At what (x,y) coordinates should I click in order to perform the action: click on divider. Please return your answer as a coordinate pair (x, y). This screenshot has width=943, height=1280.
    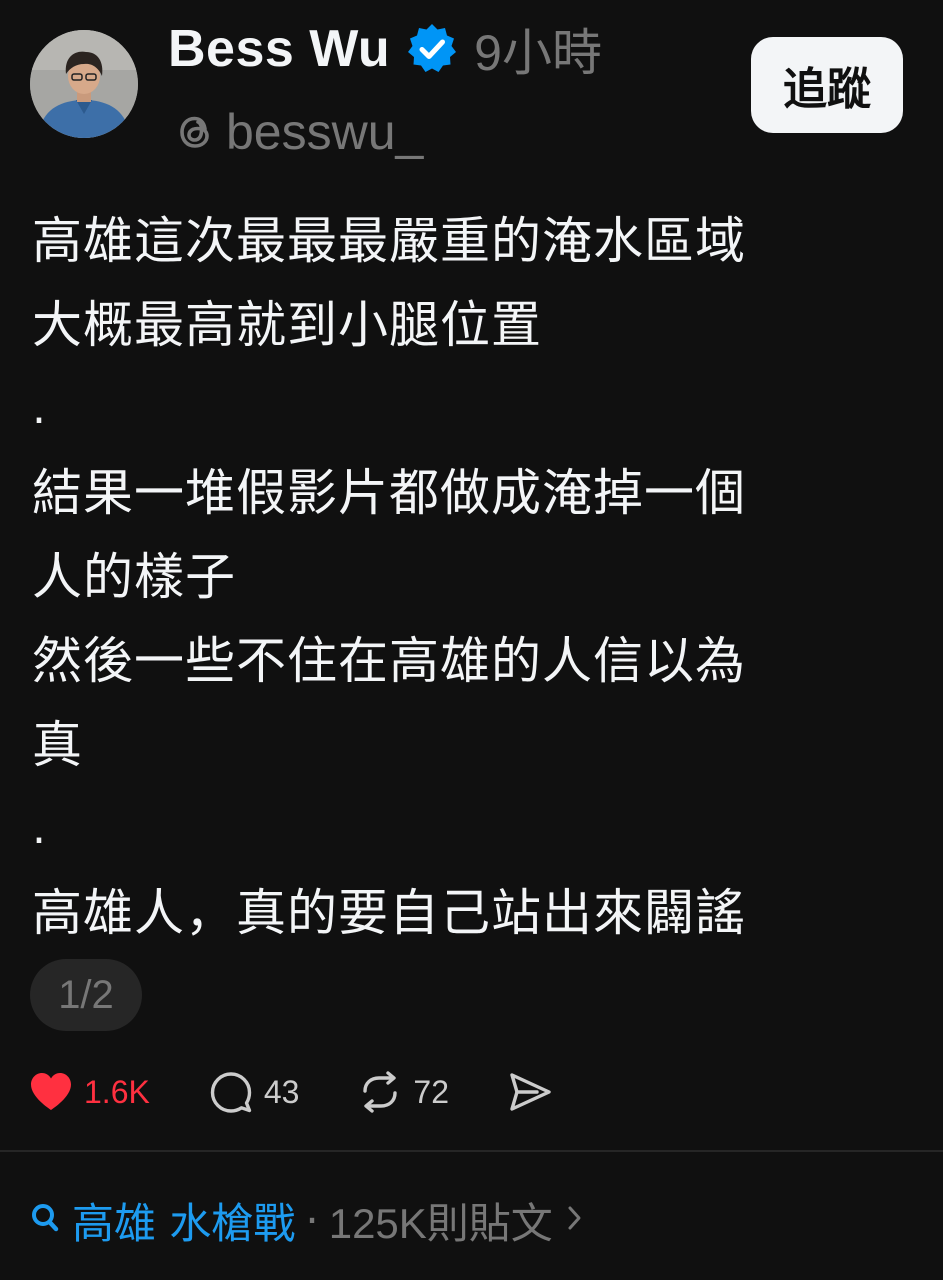
    Looking at the image, I should click on (471, 1151).